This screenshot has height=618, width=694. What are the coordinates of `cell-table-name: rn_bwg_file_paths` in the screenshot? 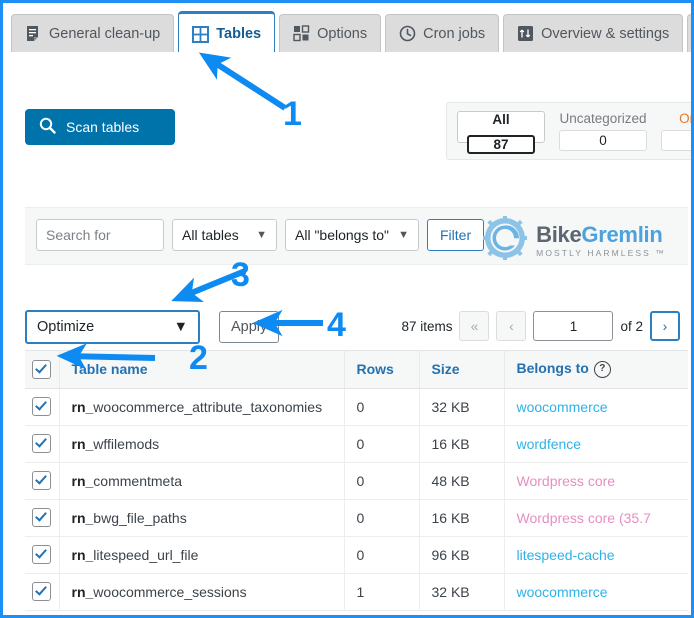 It's located at (202, 518).